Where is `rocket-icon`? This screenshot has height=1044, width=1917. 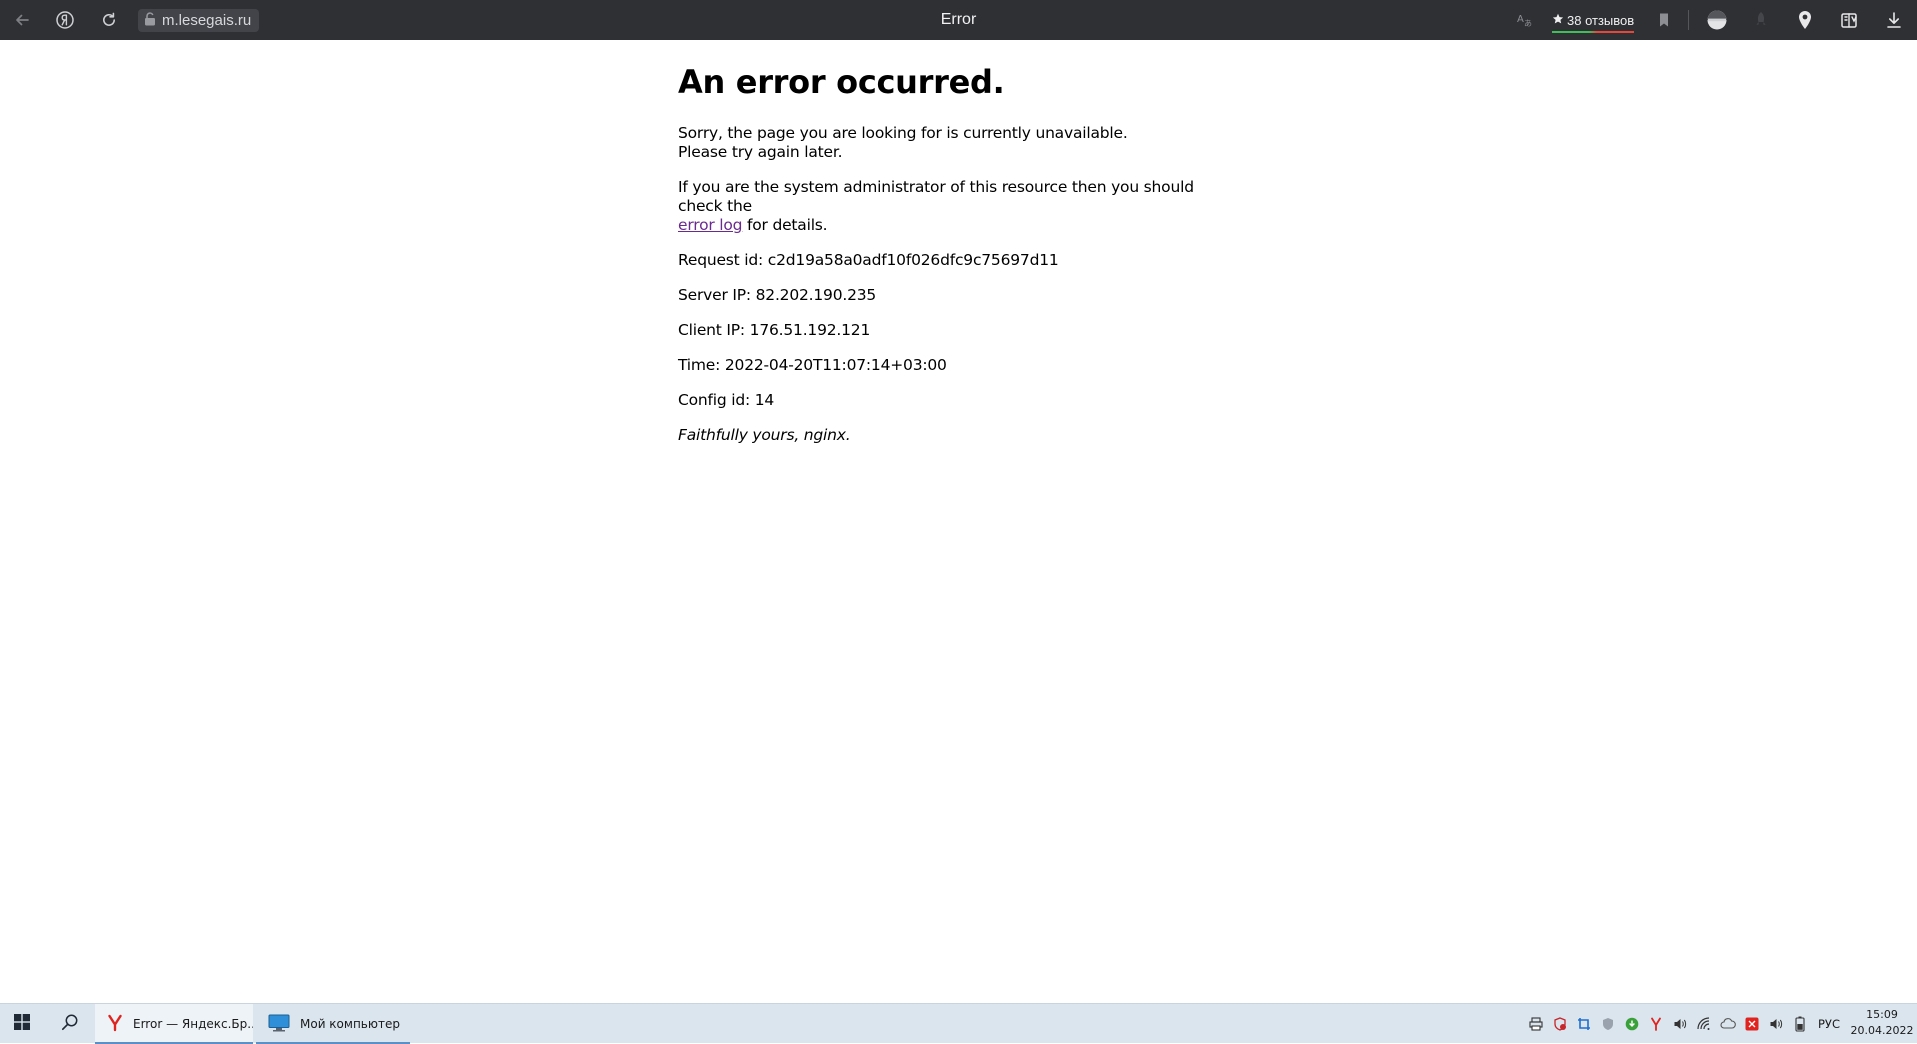
rocket-icon is located at coordinates (1761, 20).